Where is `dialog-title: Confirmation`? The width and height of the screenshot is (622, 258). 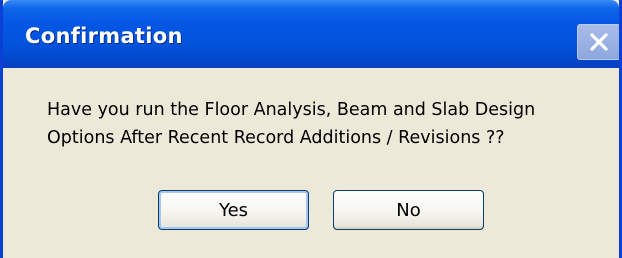 dialog-title: Confirmation is located at coordinates (104, 36).